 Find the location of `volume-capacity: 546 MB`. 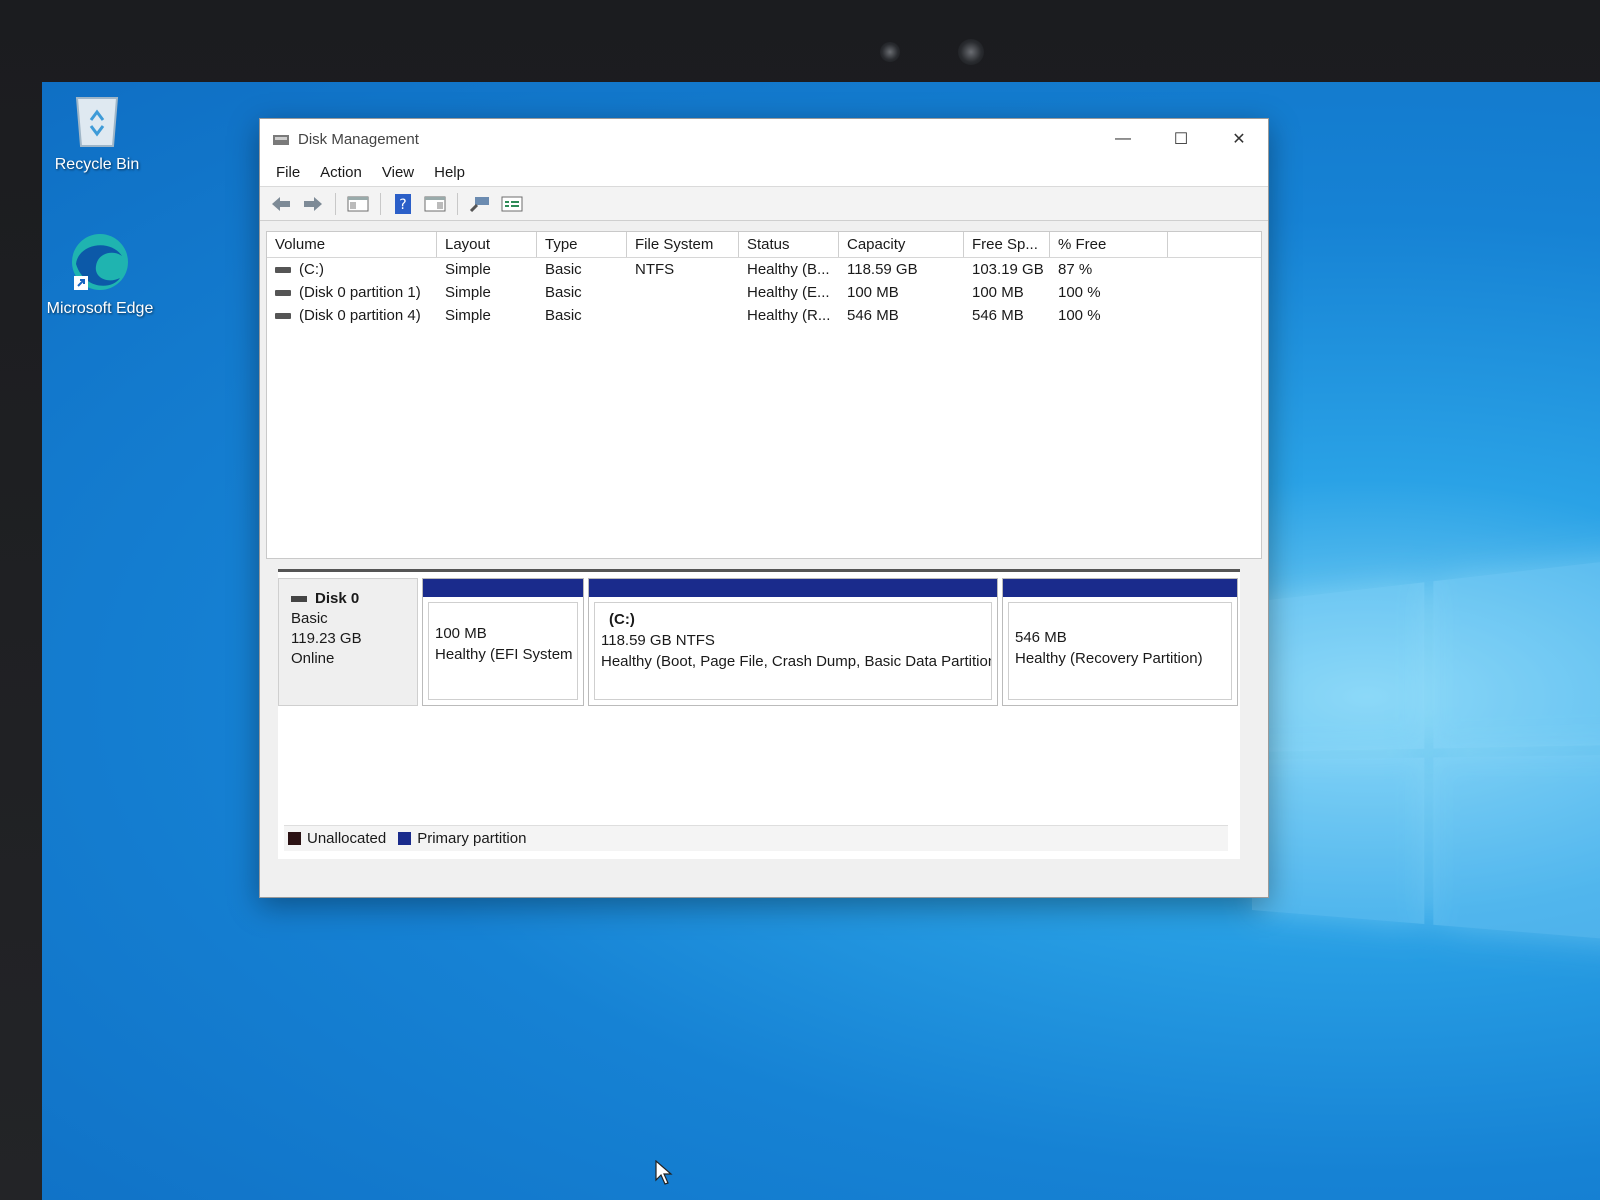

volume-capacity: 546 MB is located at coordinates (873, 315).